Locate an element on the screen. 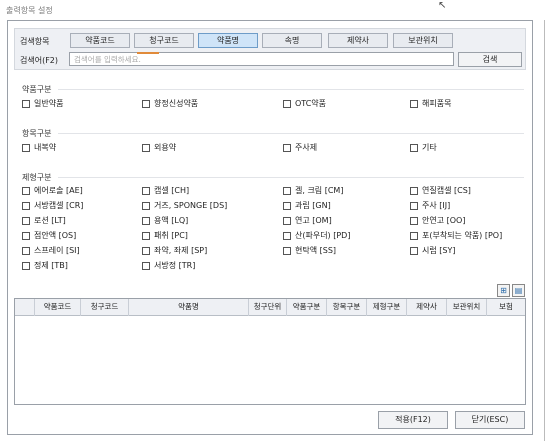 This screenshot has width=545, height=441. checkbox-form-tb: 정제 [TB] is located at coordinates (45, 265).